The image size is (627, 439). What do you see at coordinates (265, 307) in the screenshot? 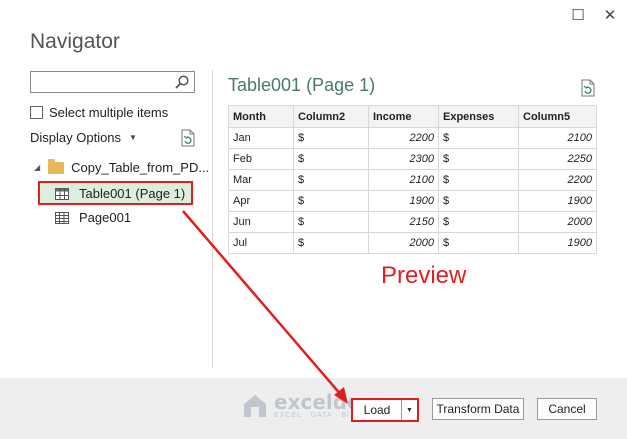
I see `annotation-arrow` at bounding box center [265, 307].